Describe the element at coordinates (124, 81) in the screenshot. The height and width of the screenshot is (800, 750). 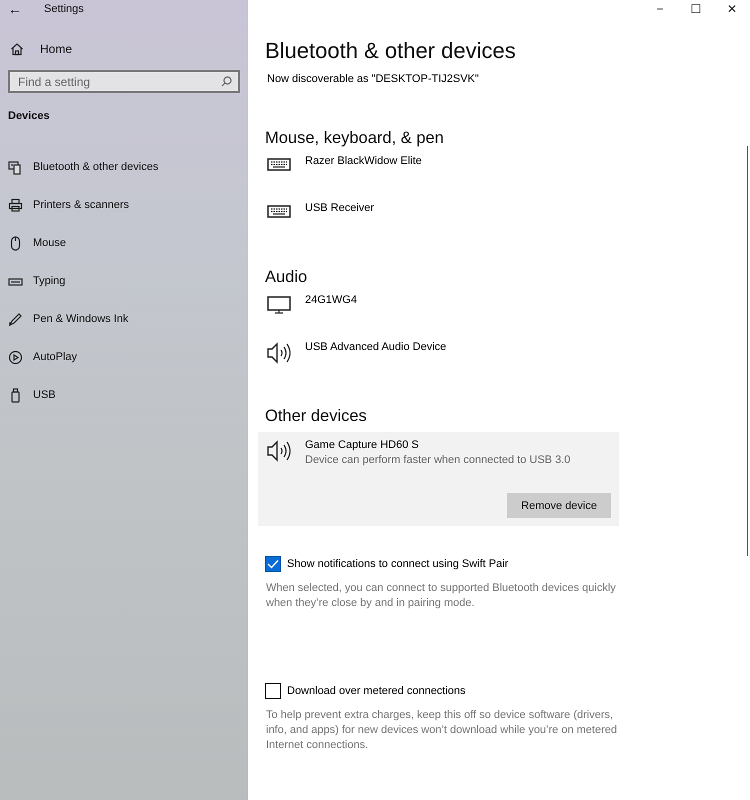
I see `search-field: Find a setting` at that location.